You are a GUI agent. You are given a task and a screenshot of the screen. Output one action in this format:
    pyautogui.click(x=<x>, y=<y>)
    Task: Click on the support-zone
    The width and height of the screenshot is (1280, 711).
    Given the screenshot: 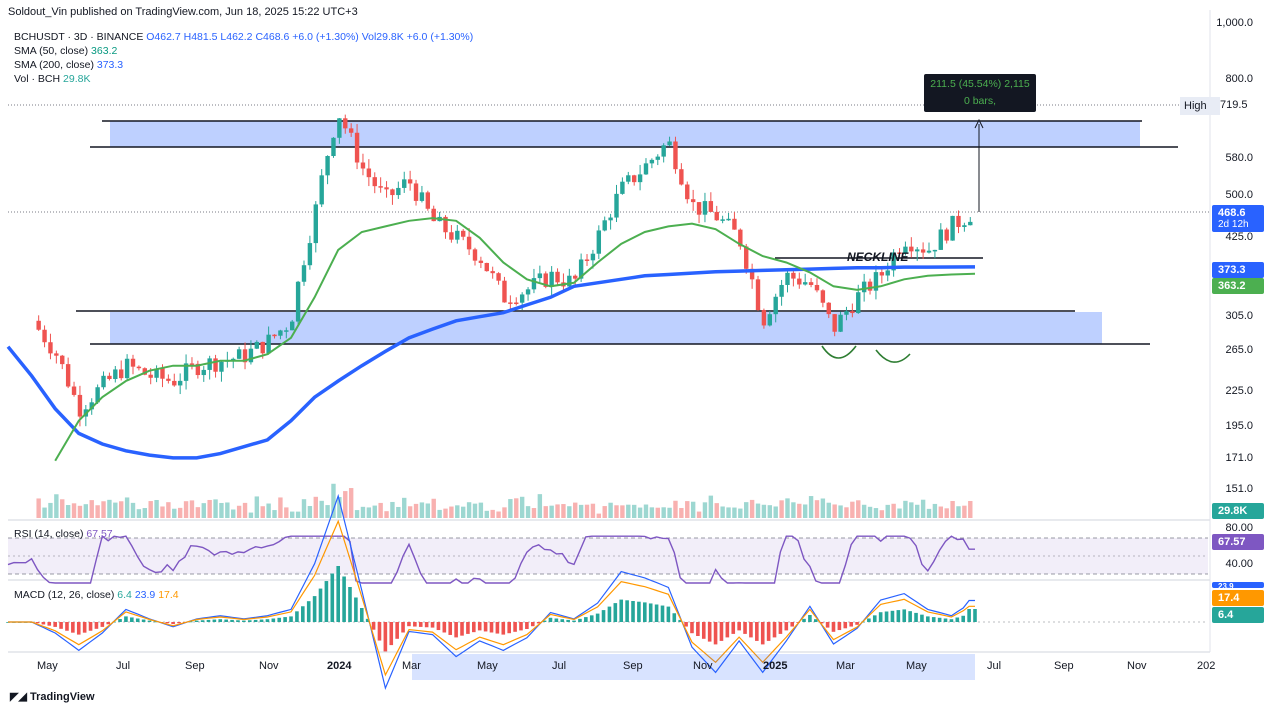 What is the action you would take?
    pyautogui.click(x=606, y=328)
    